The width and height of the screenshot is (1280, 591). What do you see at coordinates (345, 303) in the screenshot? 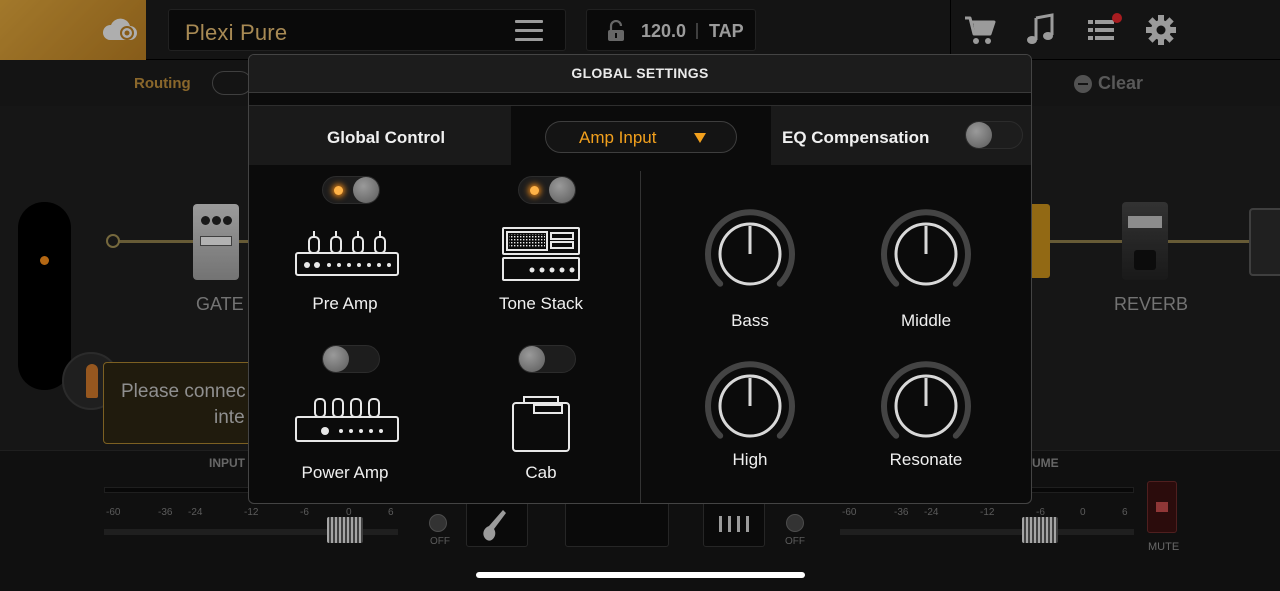
I see `pre-amp-label: Pre Amp` at bounding box center [345, 303].